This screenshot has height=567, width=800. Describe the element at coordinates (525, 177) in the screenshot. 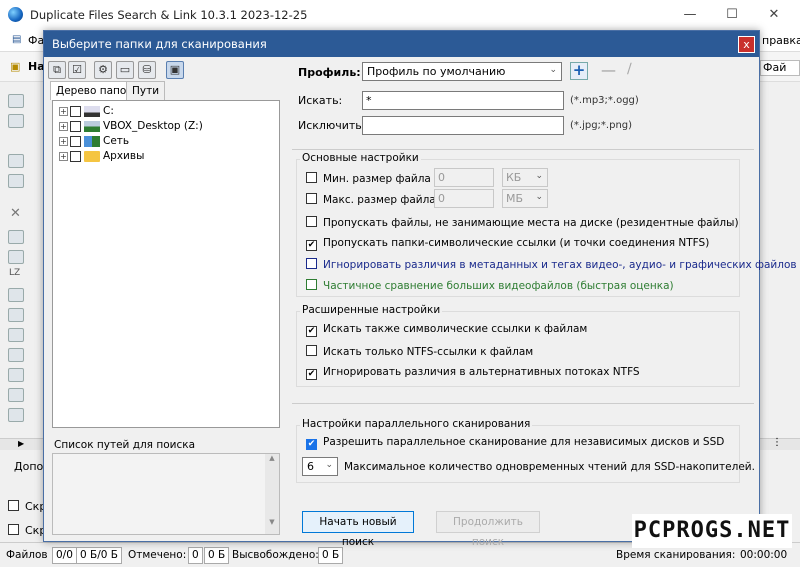

I see `min-size-unit: КБ ⌄` at that location.